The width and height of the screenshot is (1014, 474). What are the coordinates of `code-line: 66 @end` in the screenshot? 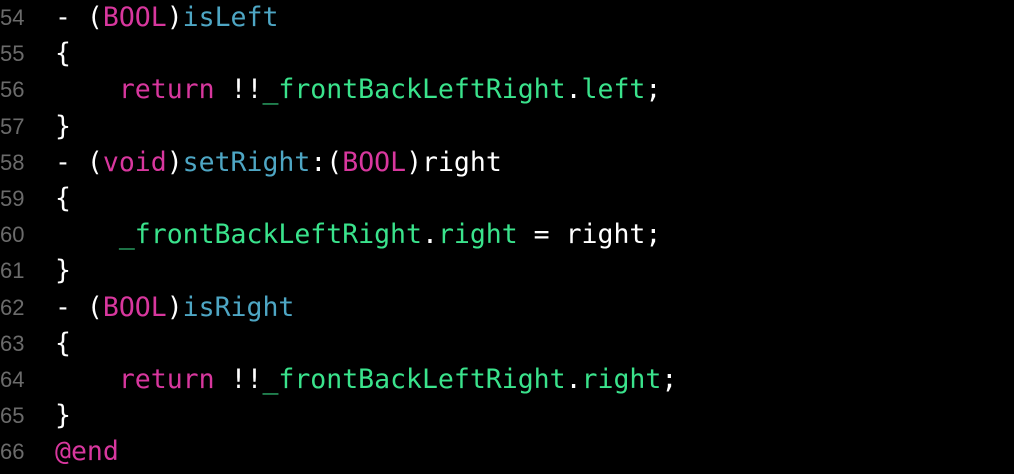 It's located at (507, 452).